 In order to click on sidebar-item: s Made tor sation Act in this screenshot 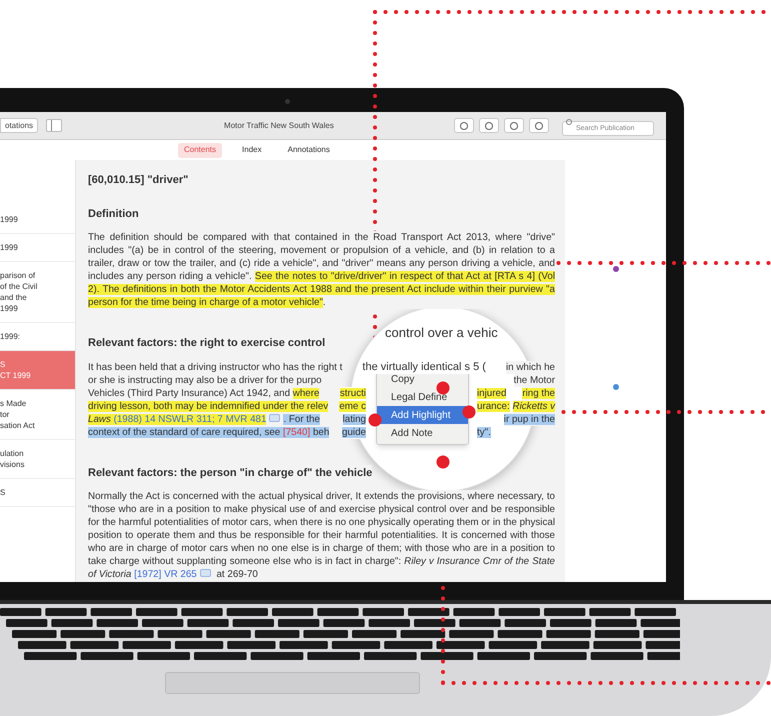, I will do `click(37, 415)`.